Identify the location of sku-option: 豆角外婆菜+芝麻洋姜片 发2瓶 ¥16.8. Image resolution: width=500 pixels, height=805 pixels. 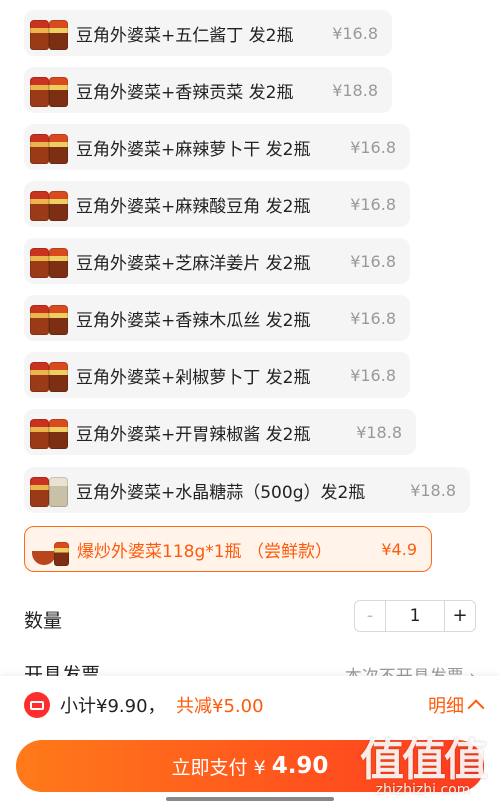
(217, 261).